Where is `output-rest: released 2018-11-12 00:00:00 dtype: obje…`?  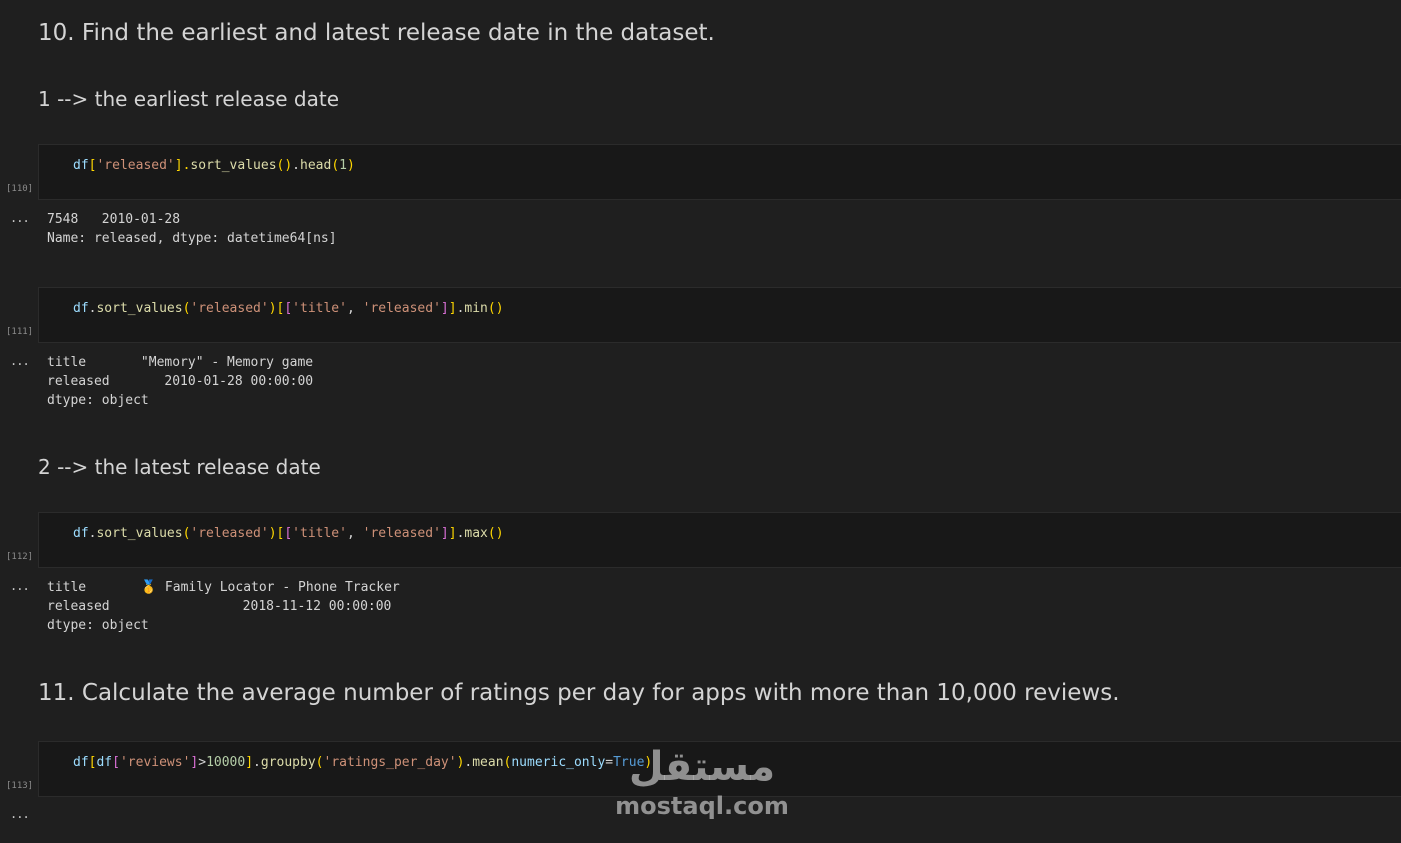 output-rest: released 2018-11-12 00:00:00 dtype: obje… is located at coordinates (219, 616).